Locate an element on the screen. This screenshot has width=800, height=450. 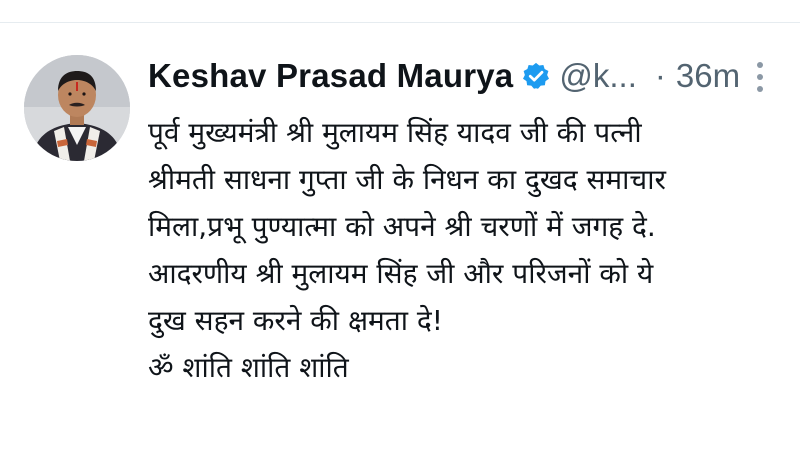
tweet-text-line: दुख सहन करने की क्षमता दे! is located at coordinates (295, 320).